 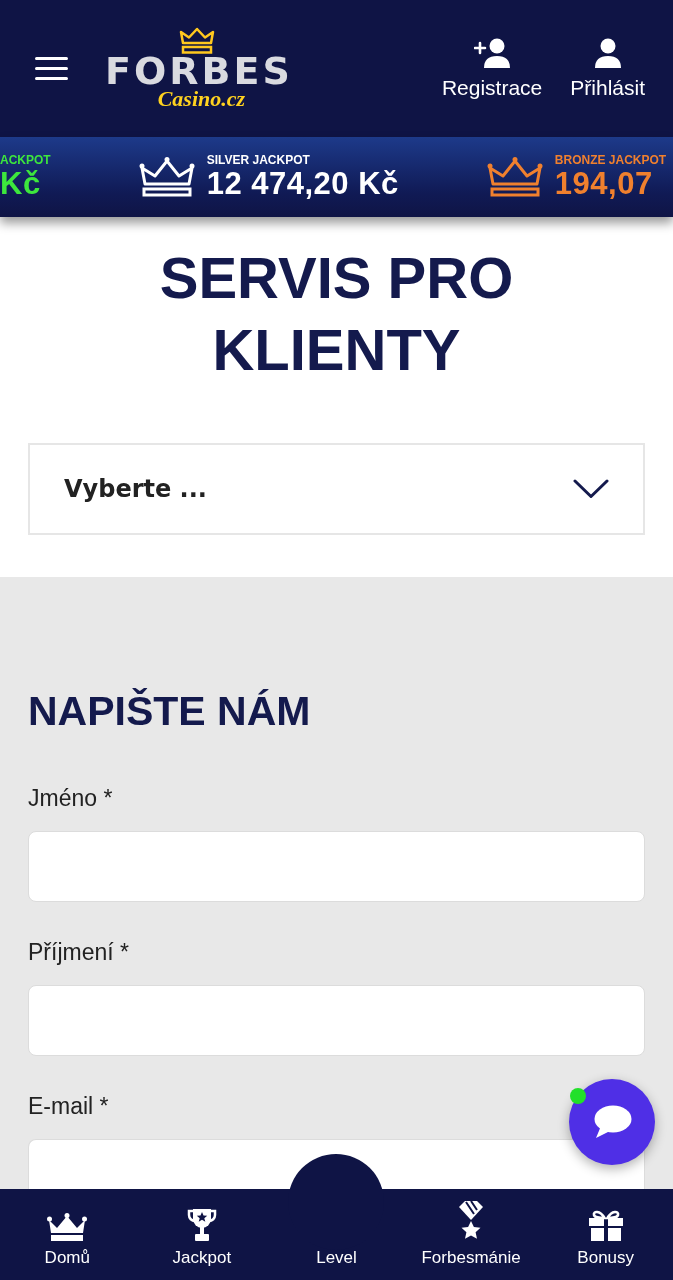 I want to click on field-label: Jméno *, so click(x=71, y=798).